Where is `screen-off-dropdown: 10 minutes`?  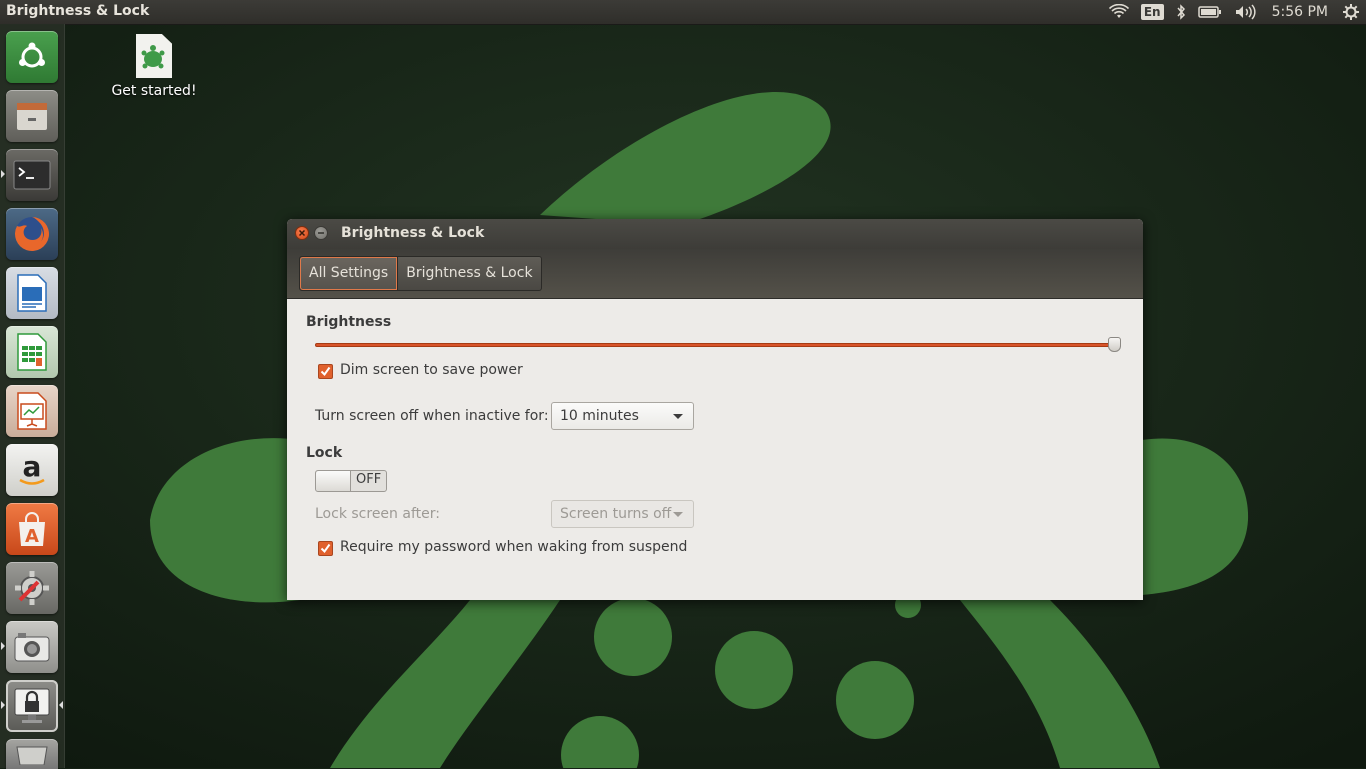
screen-off-dropdown: 10 minutes is located at coordinates (622, 416).